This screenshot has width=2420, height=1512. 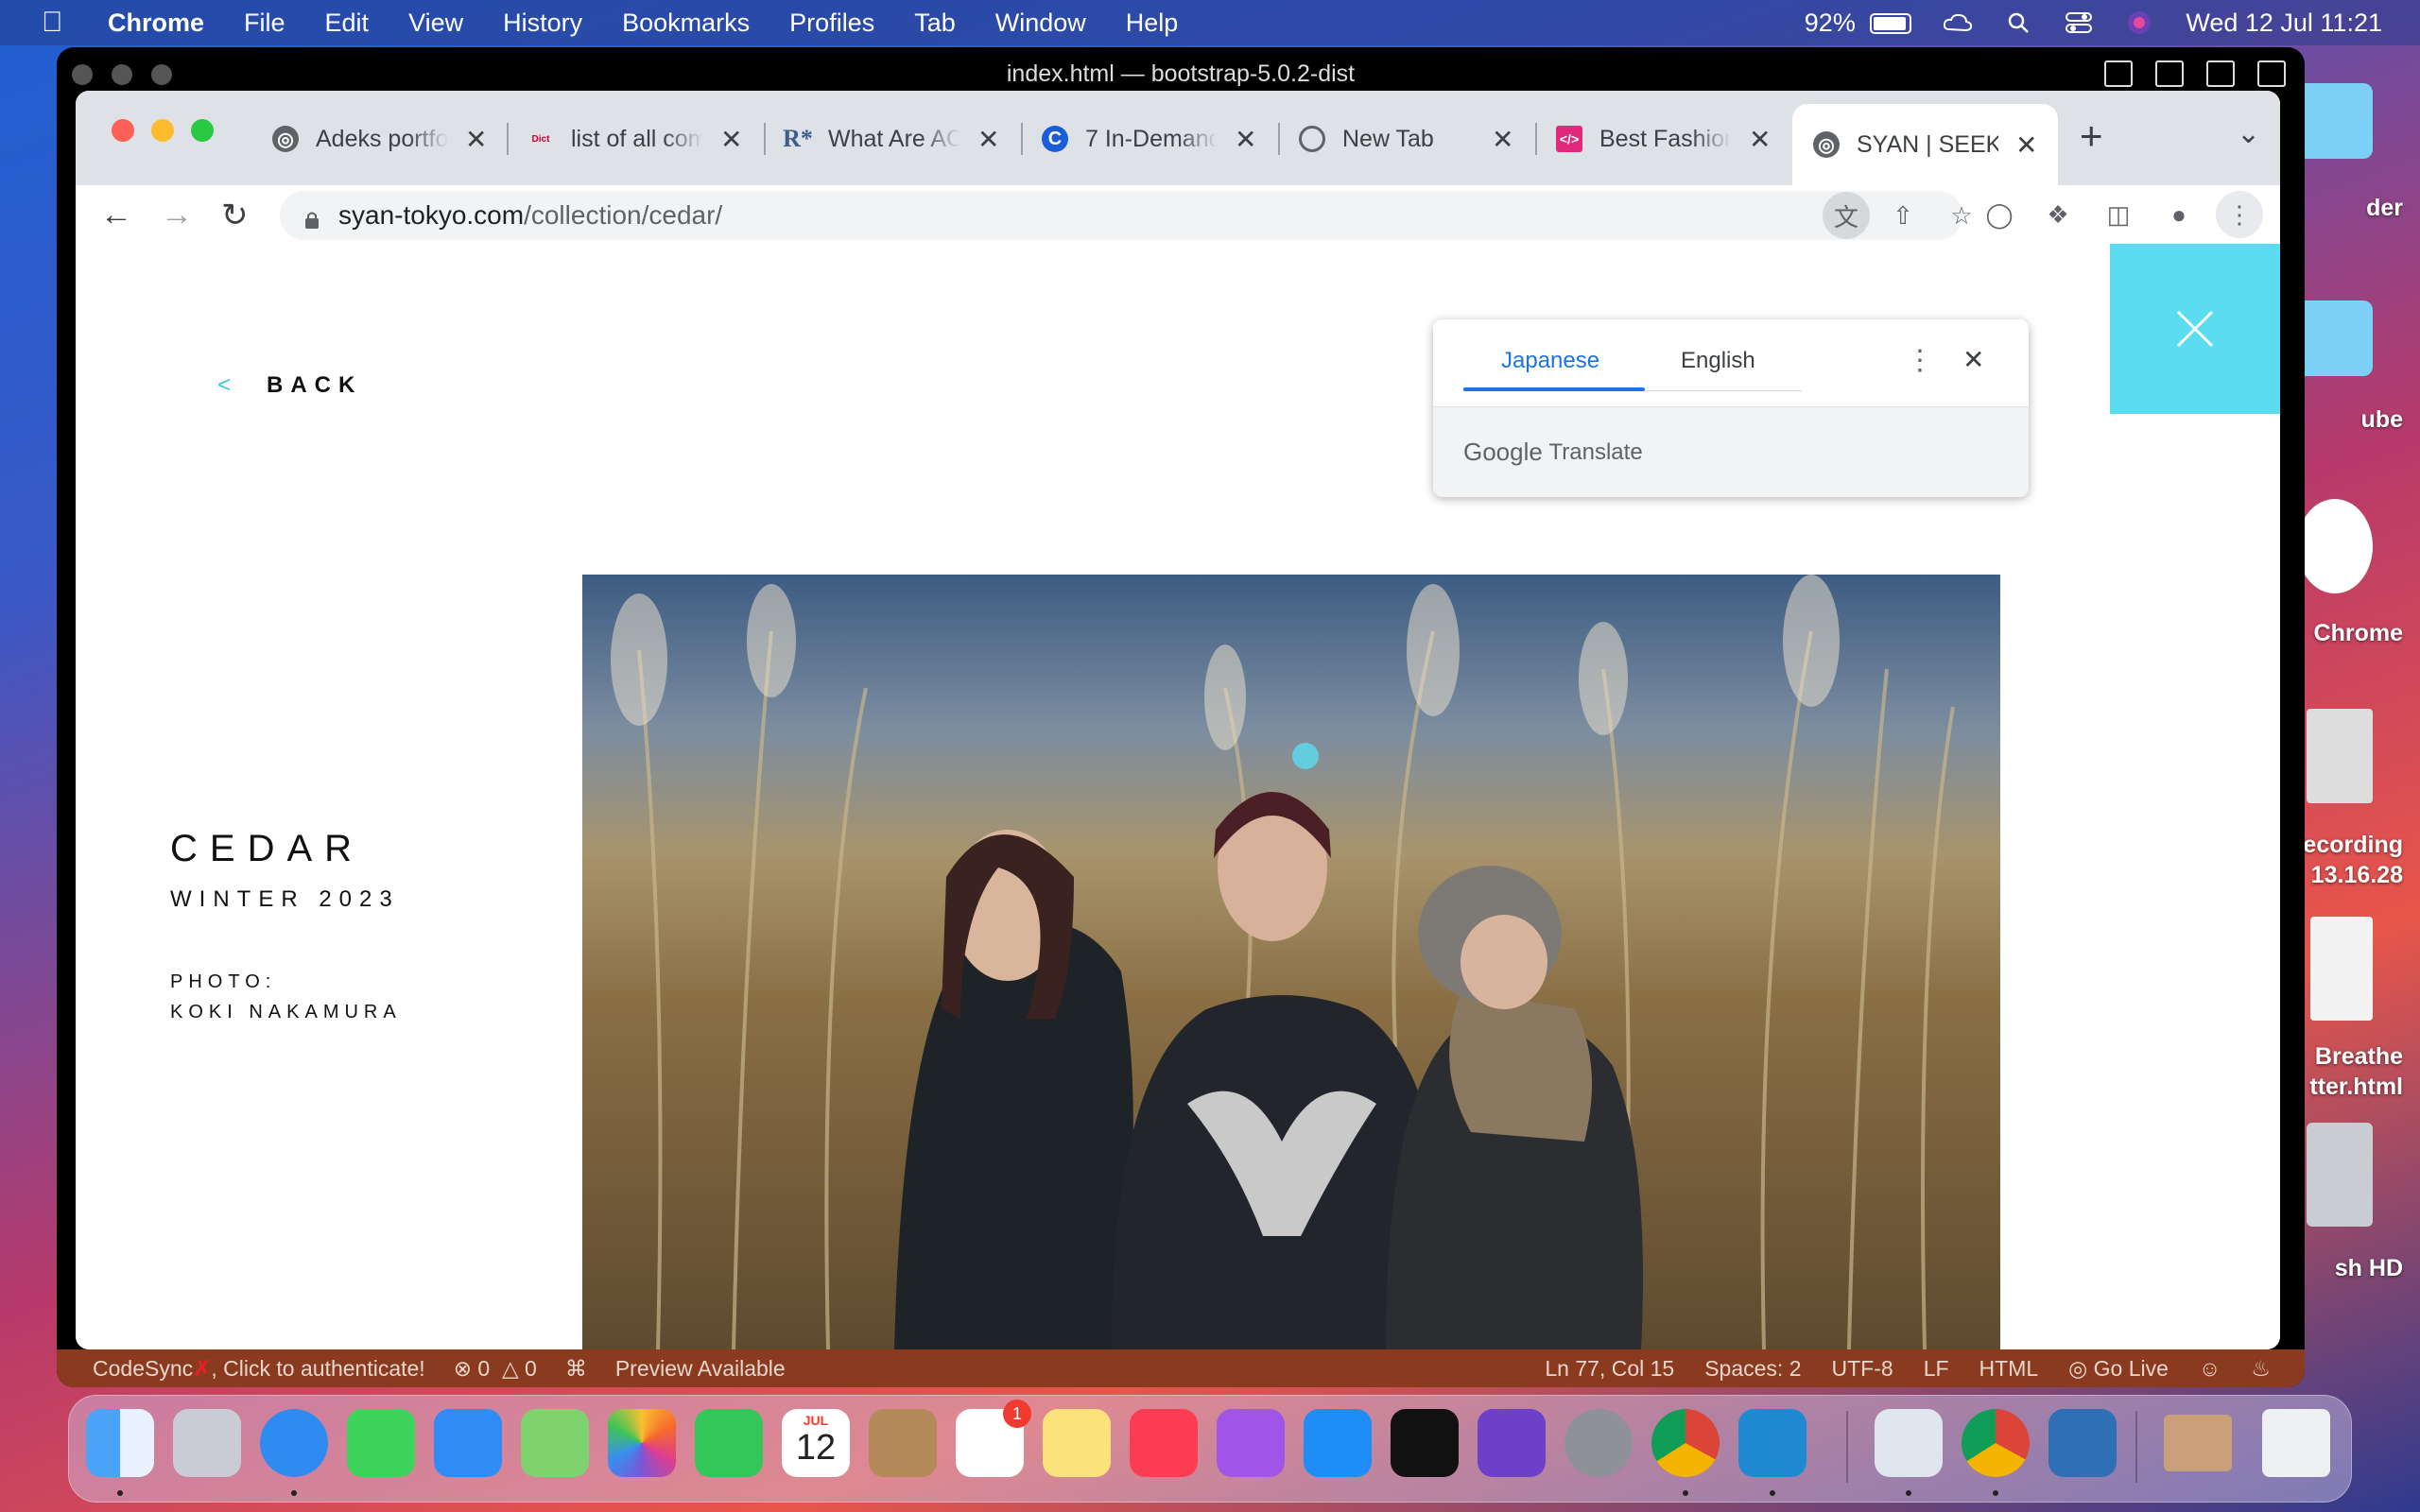 I want to click on translate-tab-english: English, so click(x=1718, y=361).